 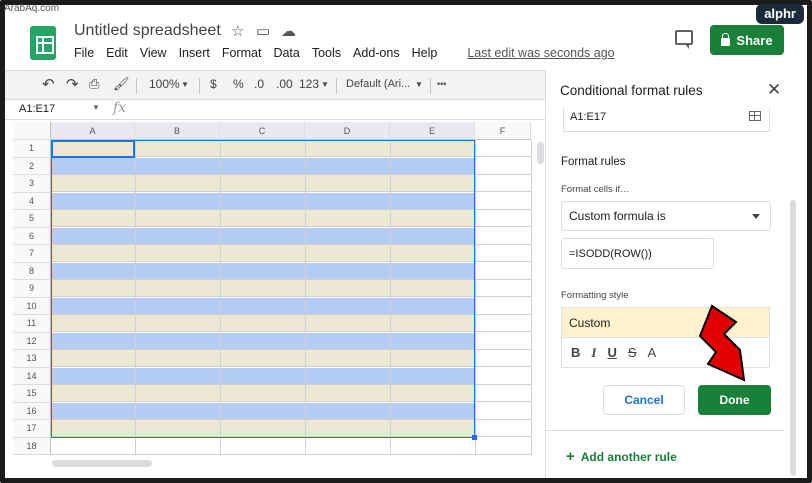 What do you see at coordinates (32, 8) in the screenshot?
I see `watermark-text: ArabAq.com` at bounding box center [32, 8].